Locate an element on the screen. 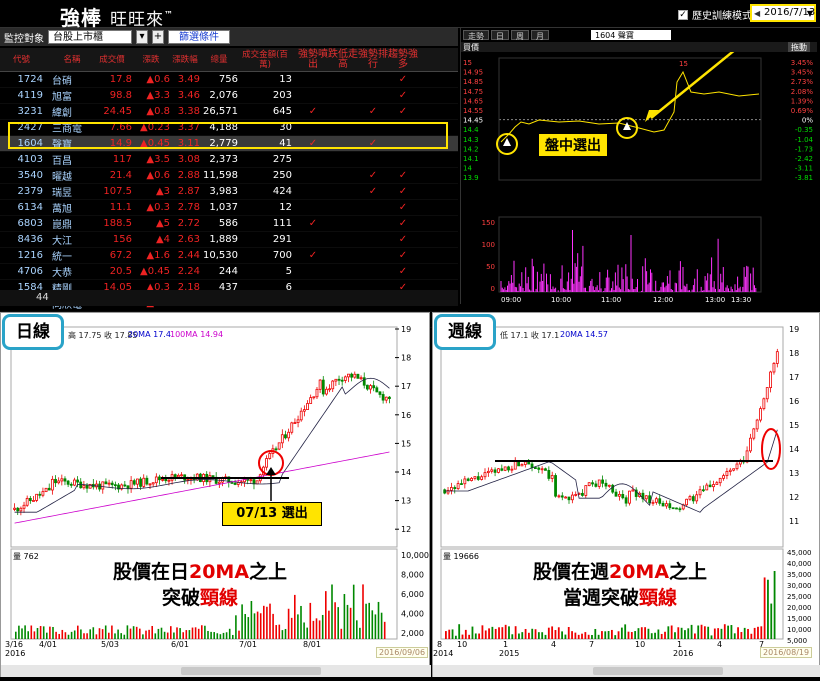  daily-ma20: 20MA 17.4 is located at coordinates (149, 334).